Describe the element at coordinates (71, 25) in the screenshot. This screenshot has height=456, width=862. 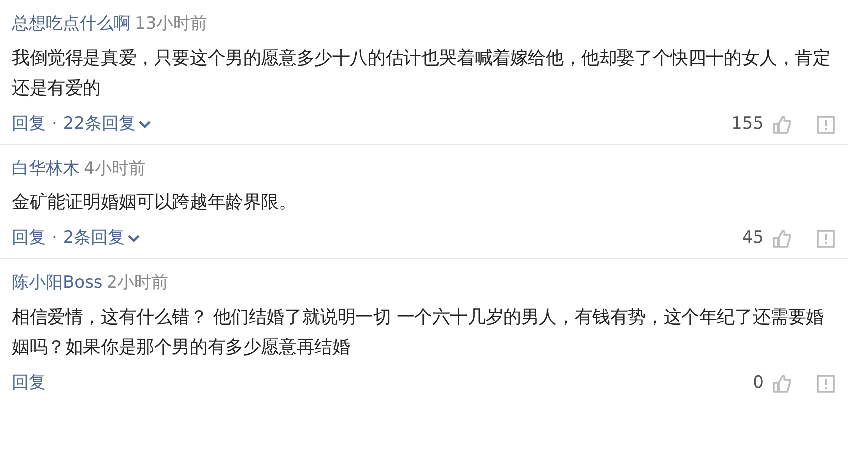
I see `username-link: 总想吃点什么啊` at that location.